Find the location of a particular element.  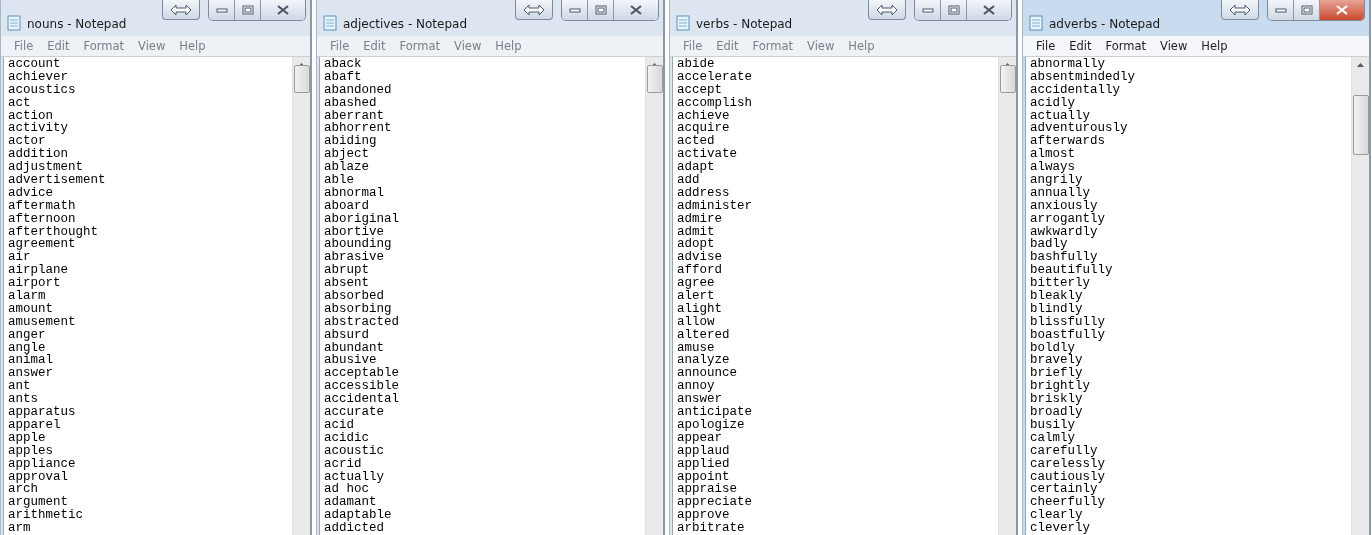

text-line: accidental is located at coordinates (361, 399).